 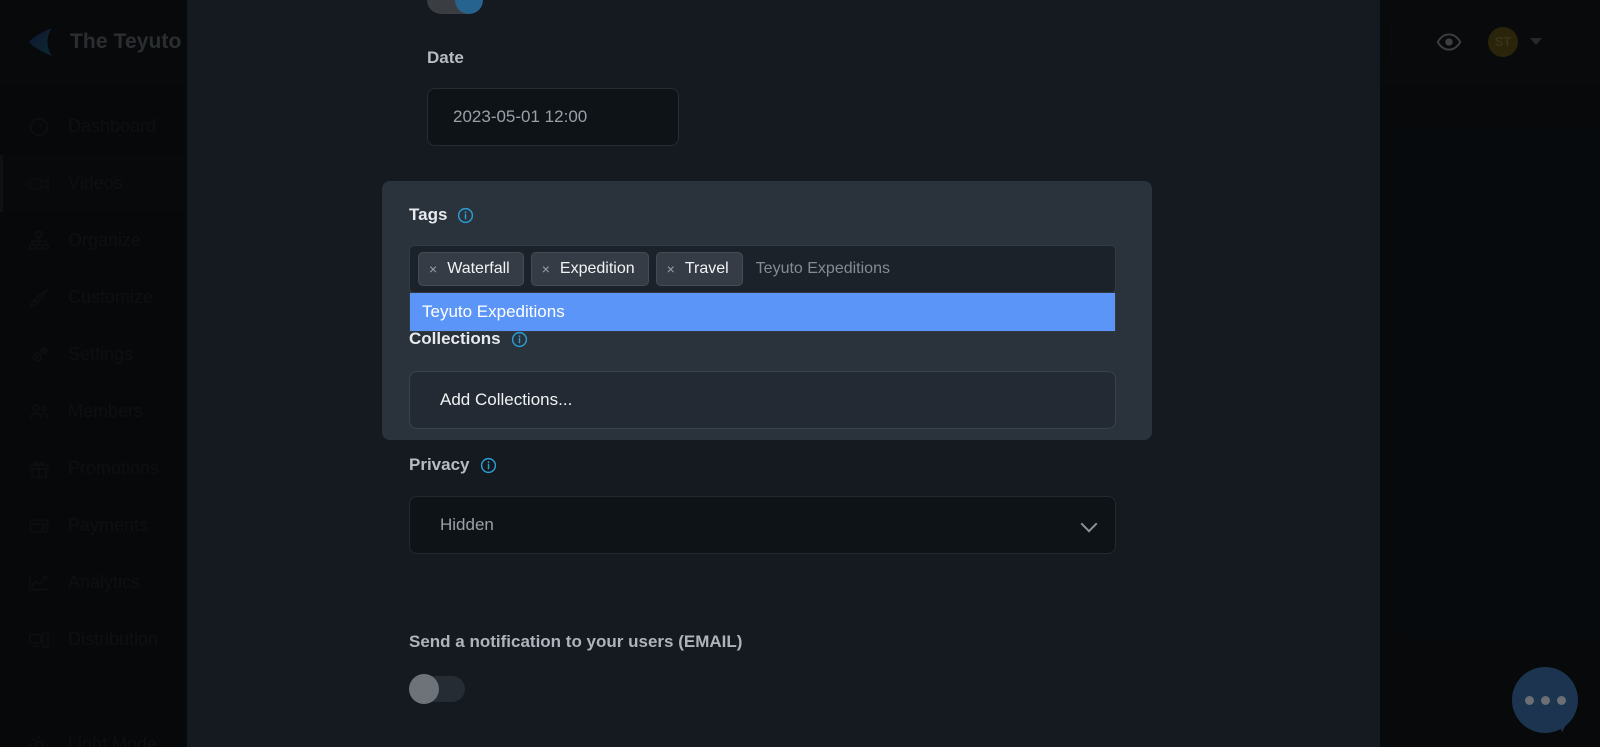 What do you see at coordinates (553, 58) in the screenshot?
I see `date-label: Date` at bounding box center [553, 58].